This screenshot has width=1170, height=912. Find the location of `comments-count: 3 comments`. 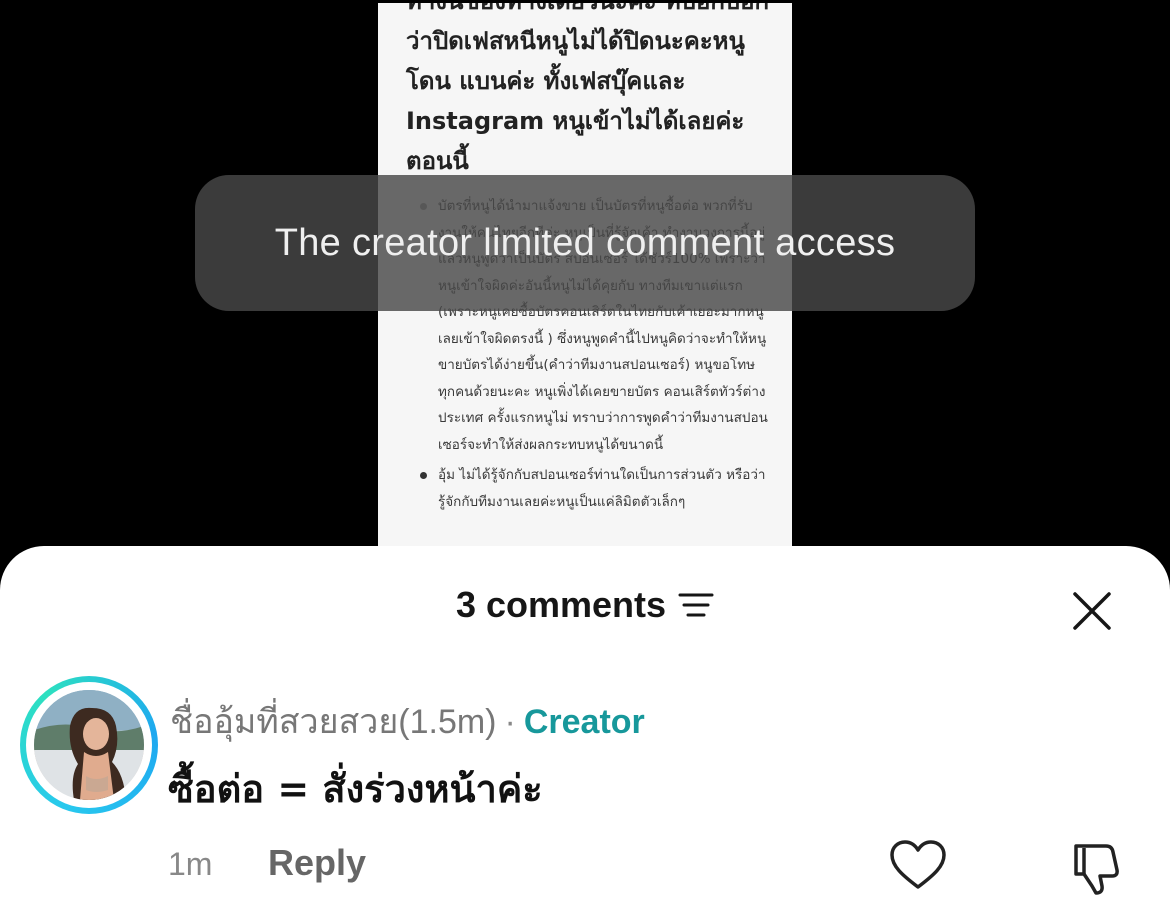

comments-count: 3 comments is located at coordinates (561, 604).